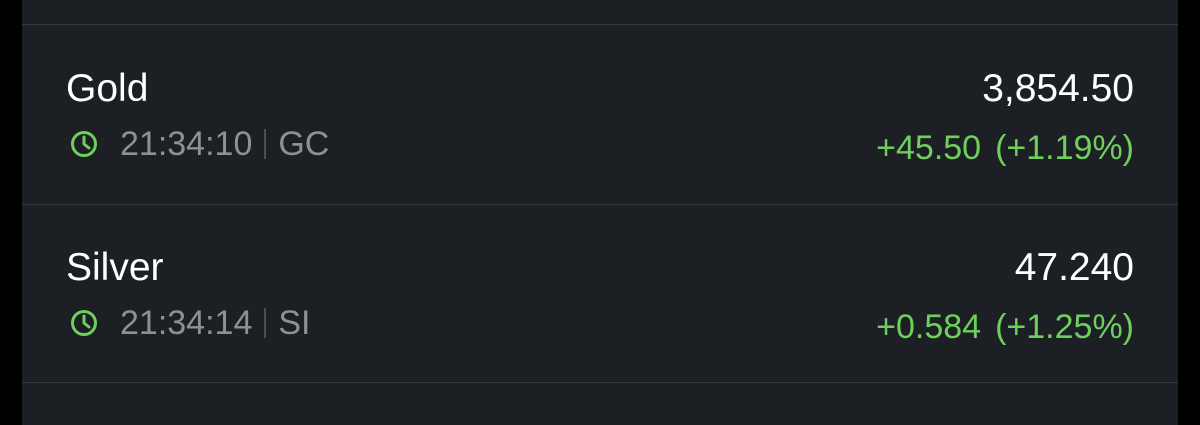 The image size is (1200, 425). I want to click on last-price: 47.240, so click(1074, 267).